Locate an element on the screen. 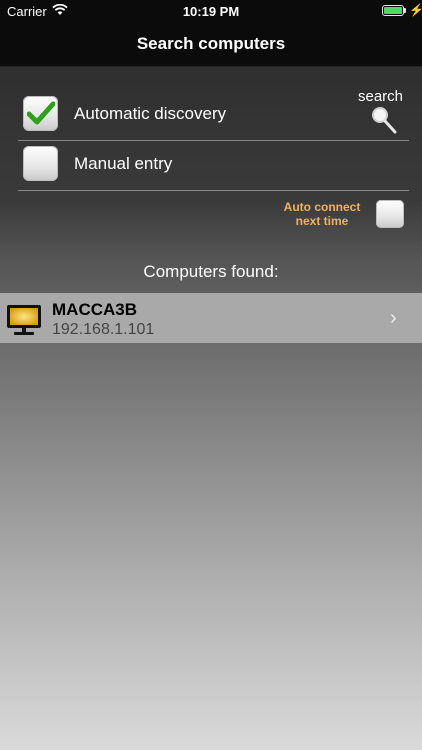 The image size is (422, 750). navigation-bar: Search computers is located at coordinates (211, 44).